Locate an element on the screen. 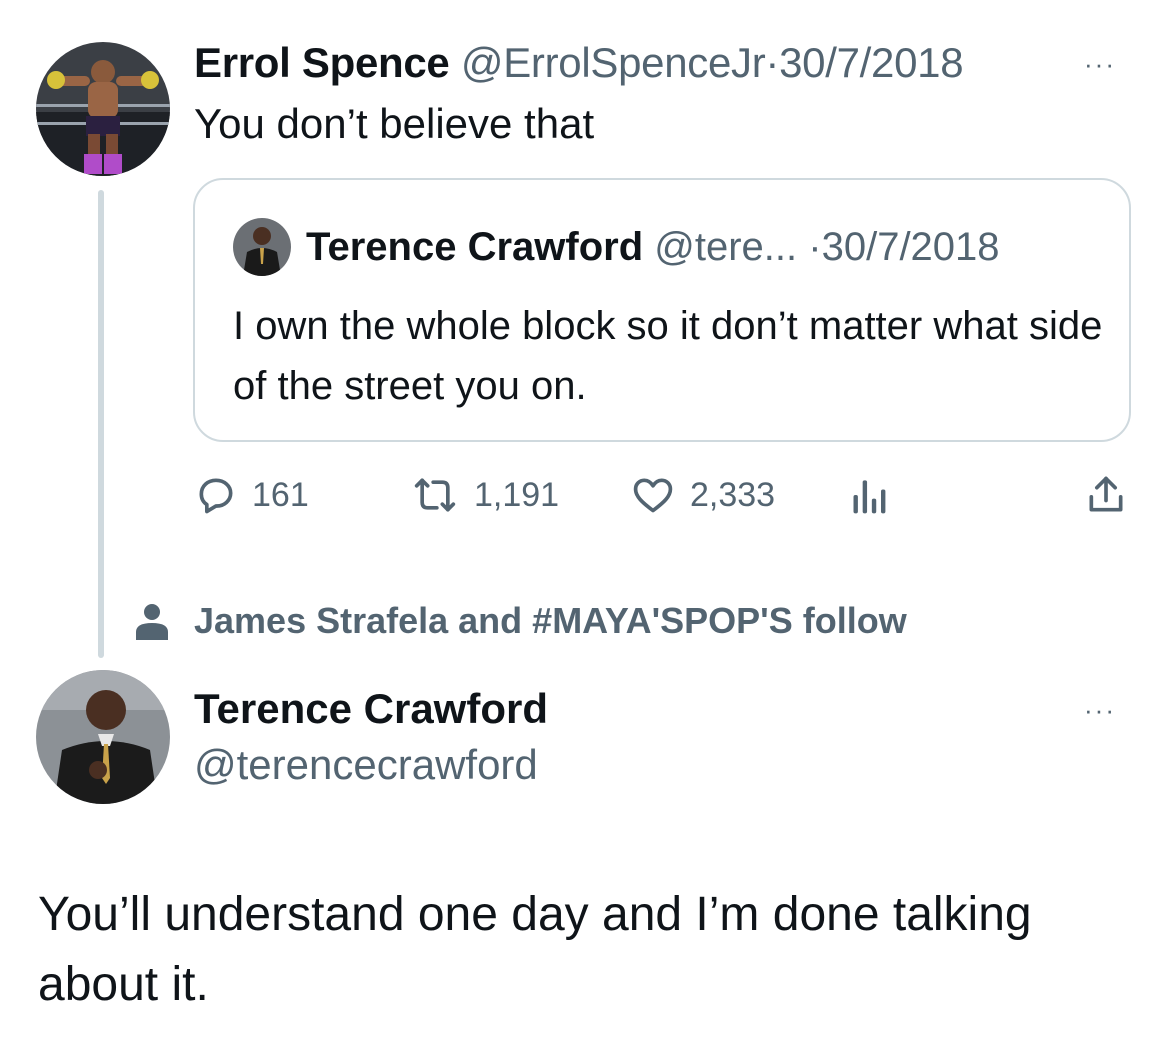  tweet-header: Errol Spence @ErrolSpenceJr·30/7/2018 is located at coordinates (579, 63).